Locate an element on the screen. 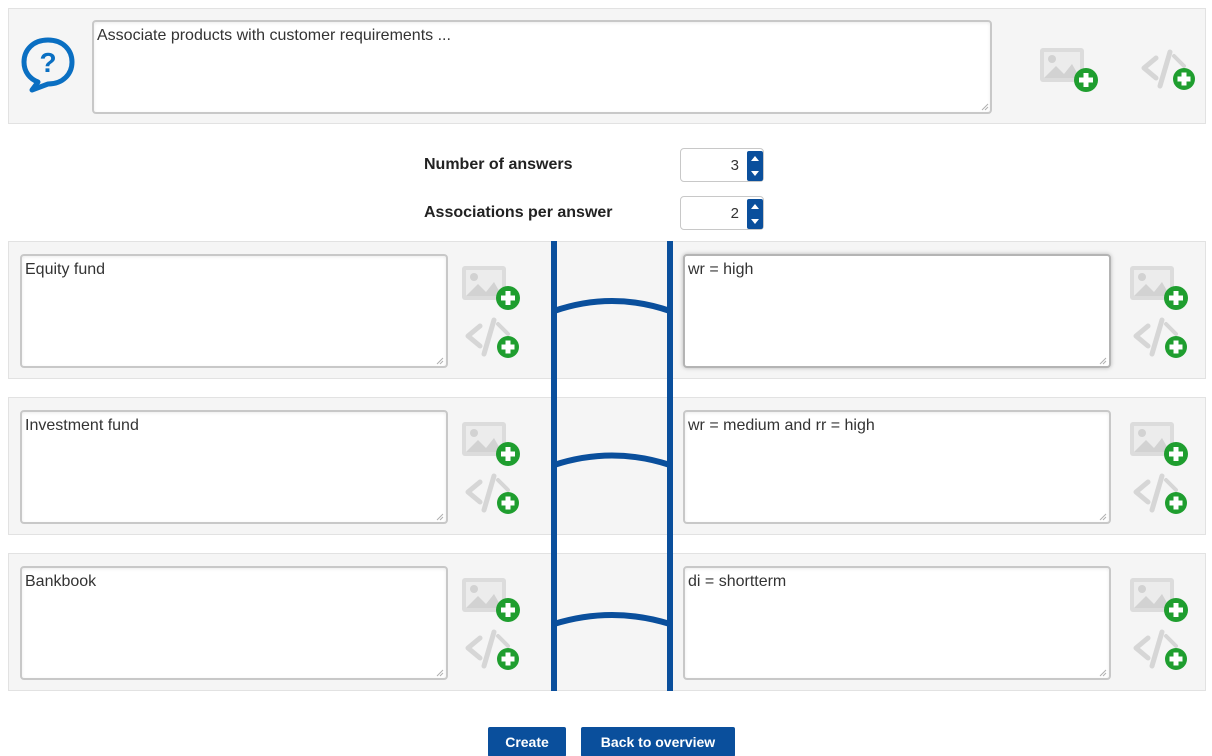  answers-count-value: 3 is located at coordinates (734, 165).